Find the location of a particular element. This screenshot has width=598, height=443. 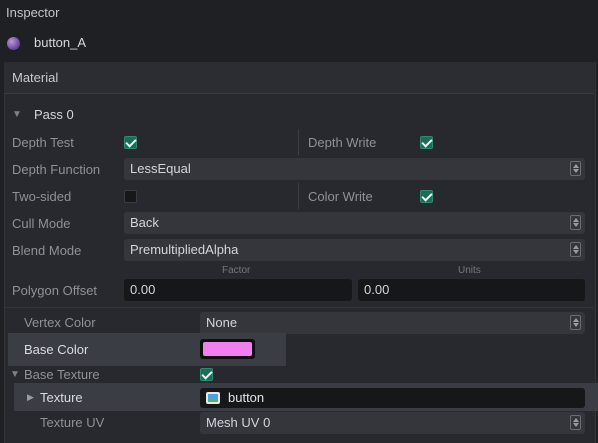

material-section-header: Material is located at coordinates (299, 78).